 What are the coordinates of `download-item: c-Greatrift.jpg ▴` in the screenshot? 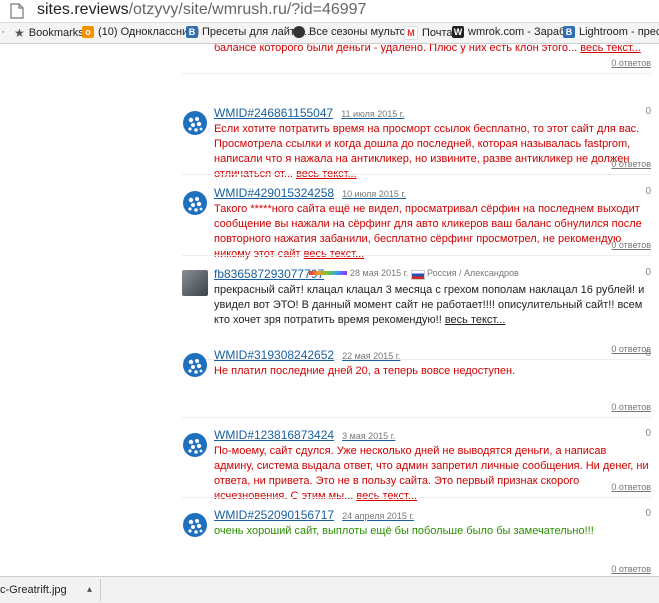 It's located at (48, 590).